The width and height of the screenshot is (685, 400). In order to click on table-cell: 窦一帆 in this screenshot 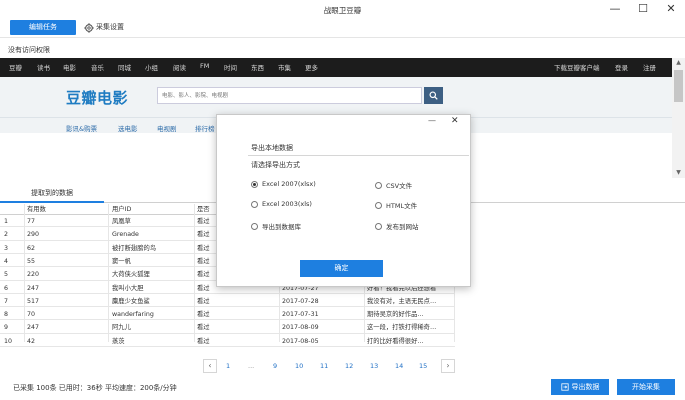, I will do `click(121, 261)`.